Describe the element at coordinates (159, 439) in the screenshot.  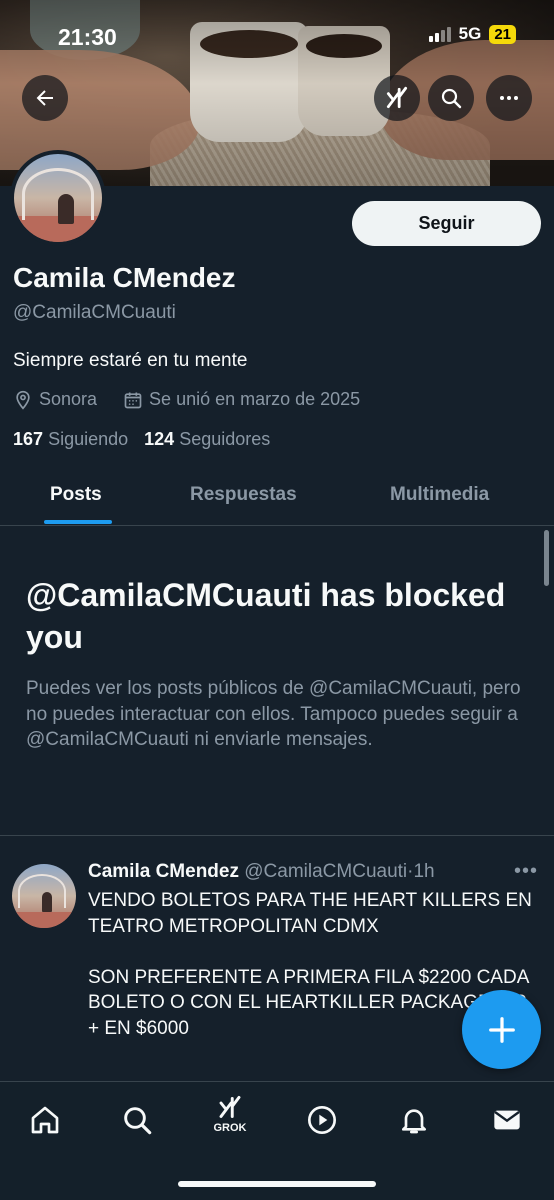
I see `followers-count: 124` at that location.